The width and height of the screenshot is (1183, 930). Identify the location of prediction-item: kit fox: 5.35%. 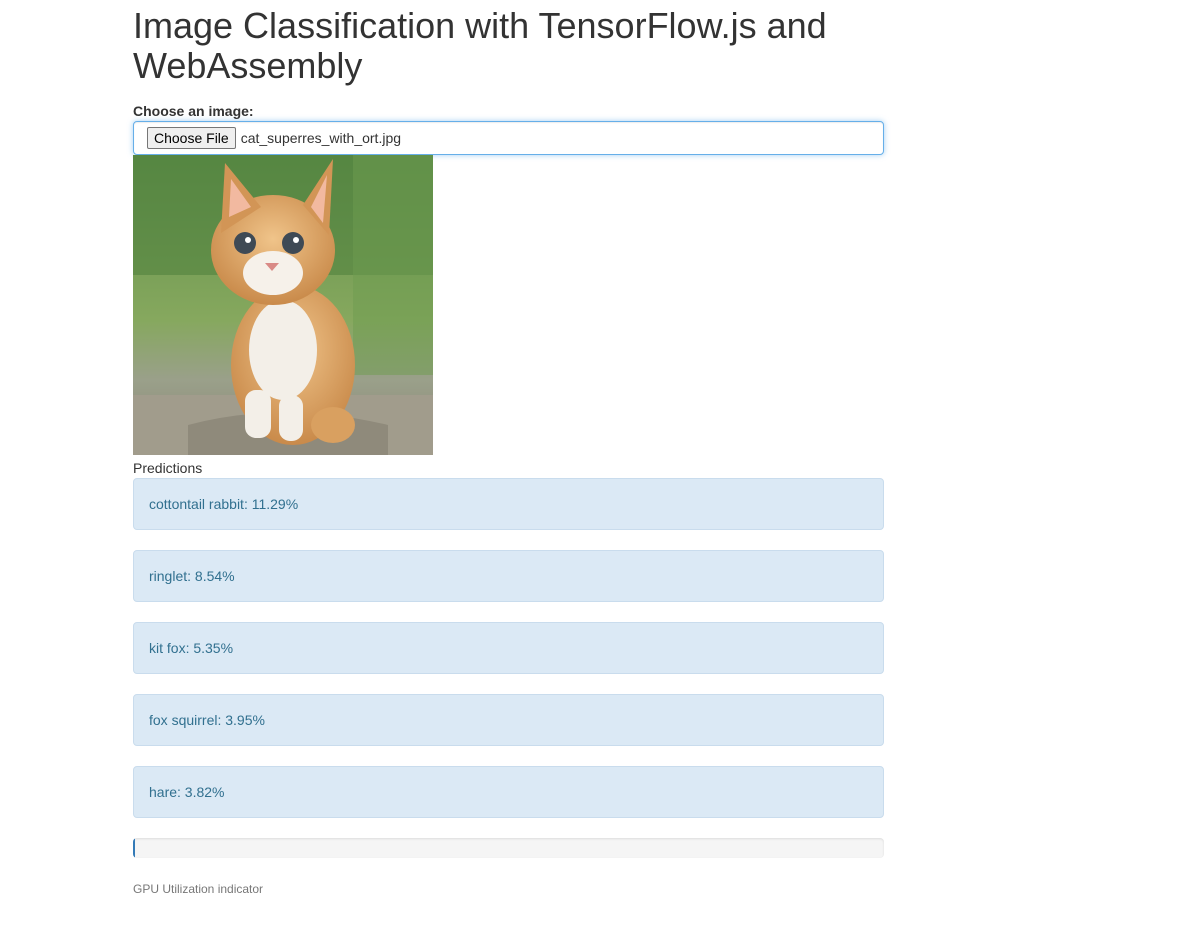
(508, 648).